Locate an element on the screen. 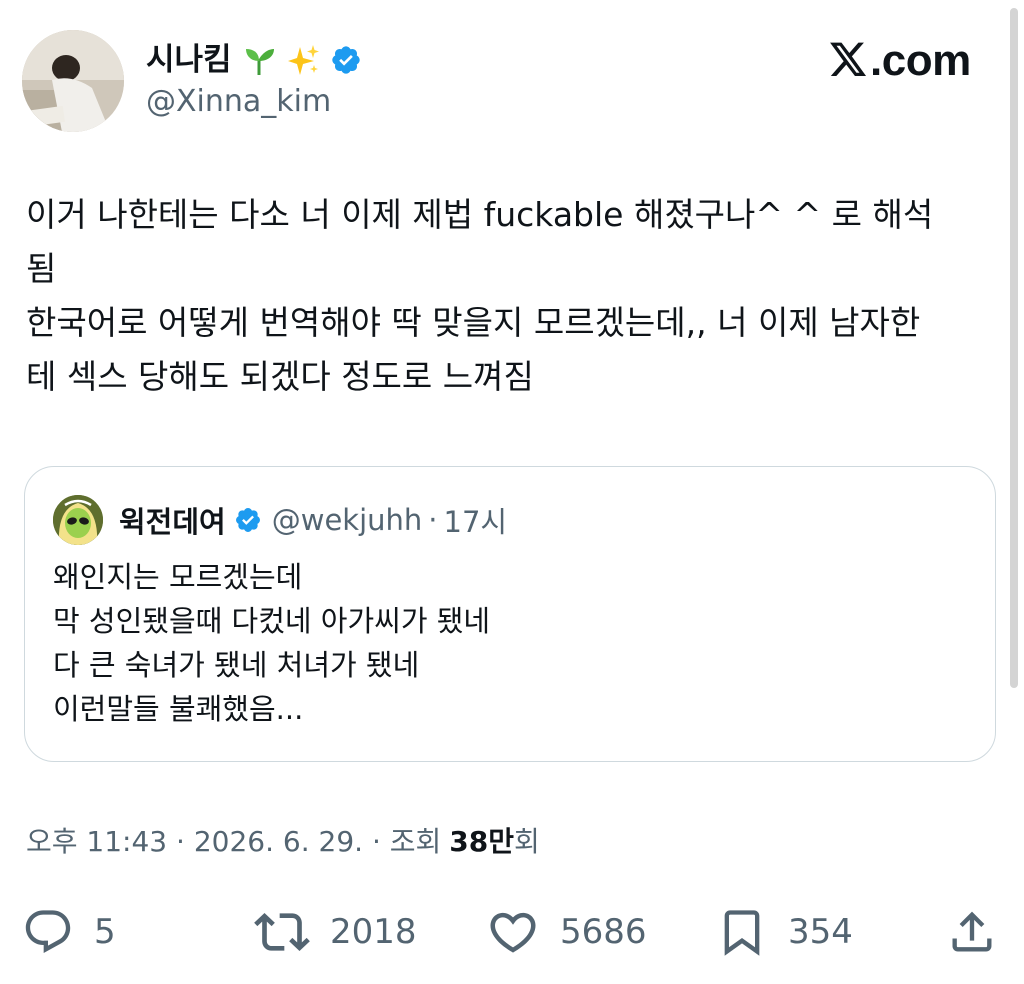 The height and width of the screenshot is (984, 1024). tweet-line: 한국어로 어떻게 번역해야 딱 맞을지 모르겠는데,, 너 이제 남자한 is located at coordinates (473, 322).